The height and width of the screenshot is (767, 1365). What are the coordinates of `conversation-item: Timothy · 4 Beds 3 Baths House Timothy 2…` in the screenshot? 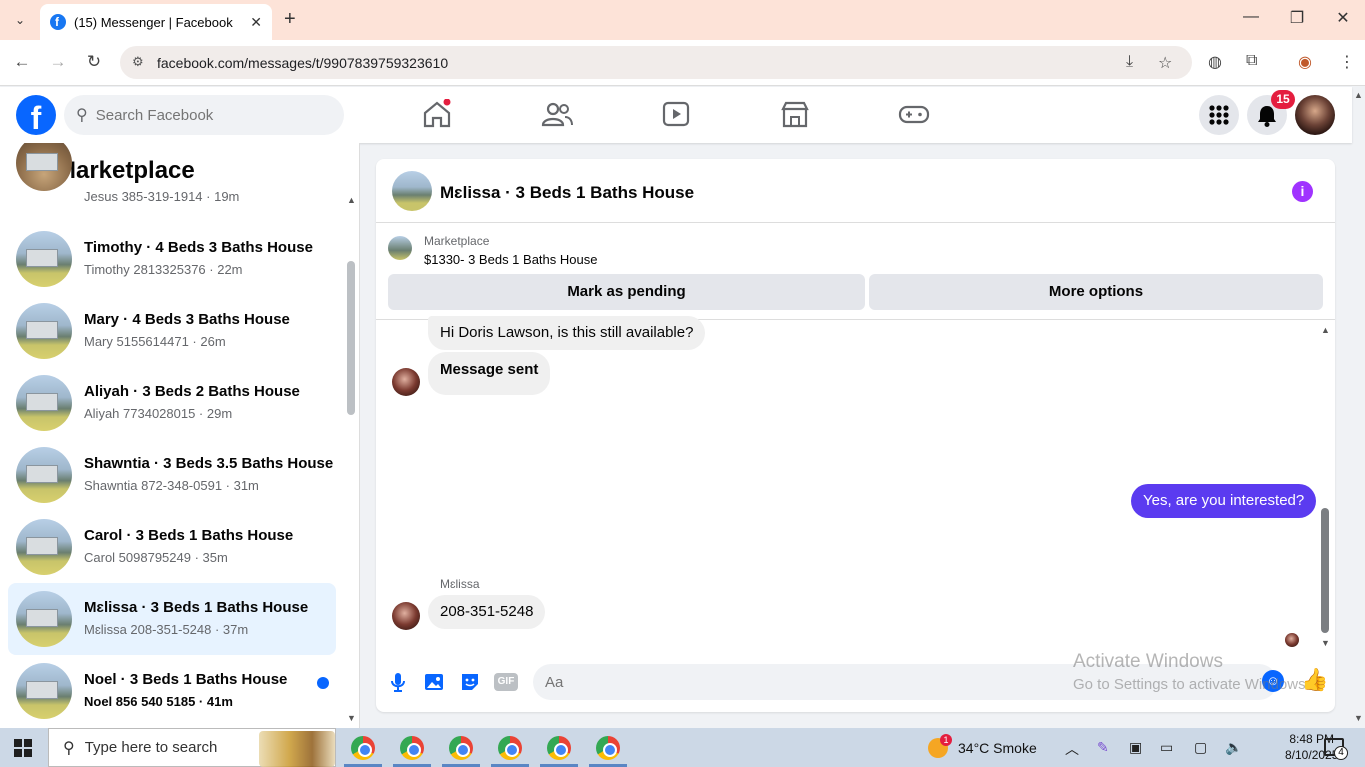 It's located at (172, 259).